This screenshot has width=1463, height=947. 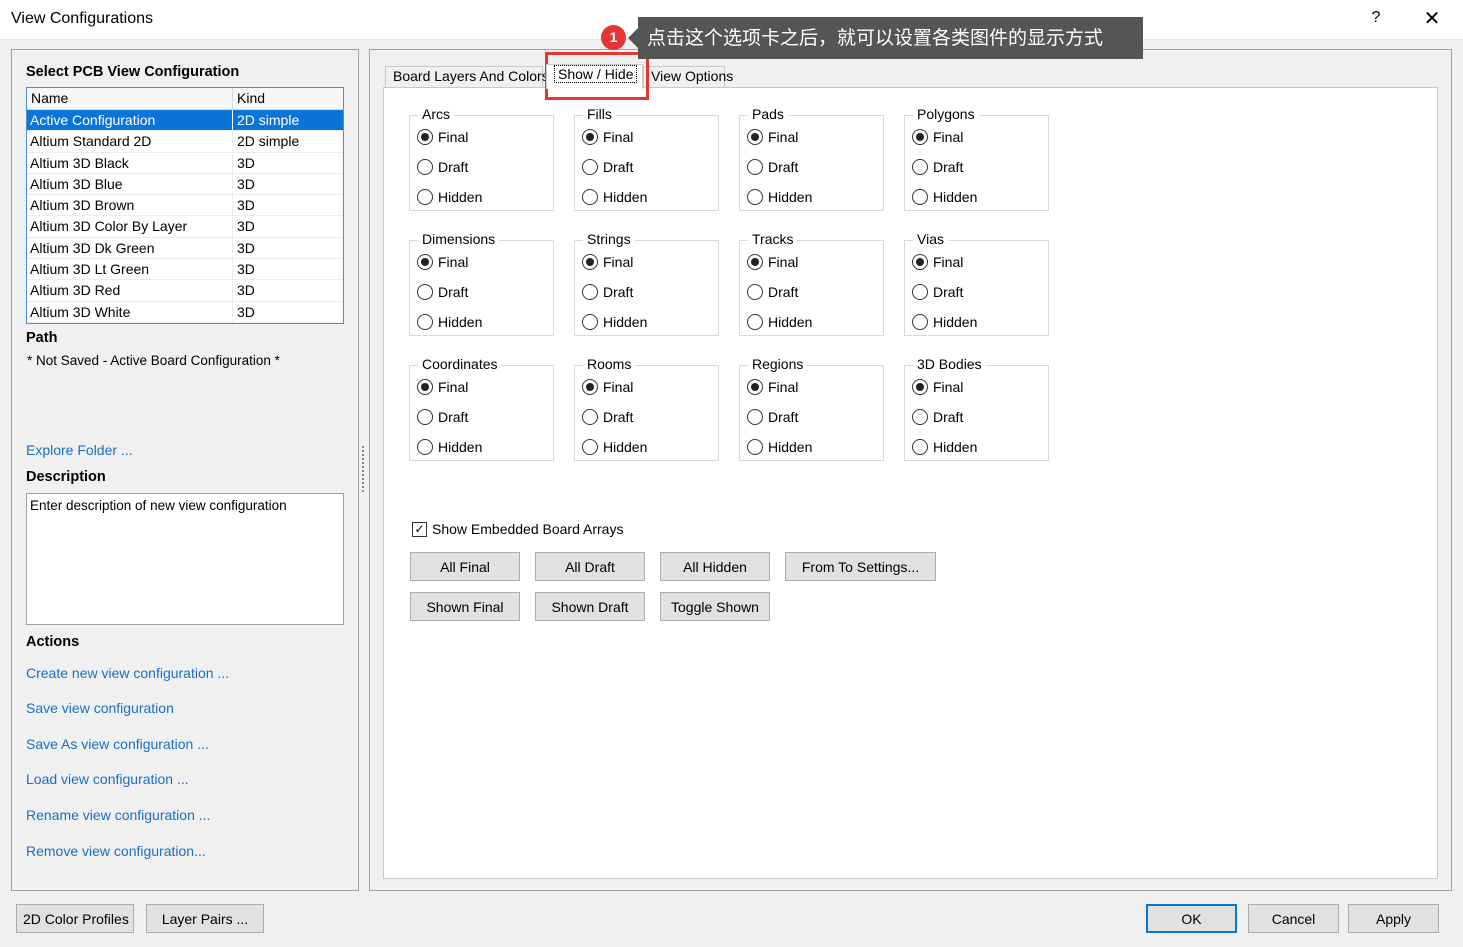 I want to click on column-header-kind: Kind, so click(x=288, y=98).